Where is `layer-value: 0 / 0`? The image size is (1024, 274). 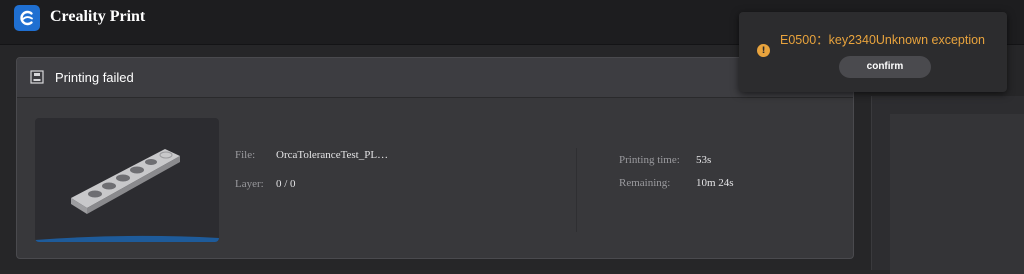 layer-value: 0 / 0 is located at coordinates (286, 184).